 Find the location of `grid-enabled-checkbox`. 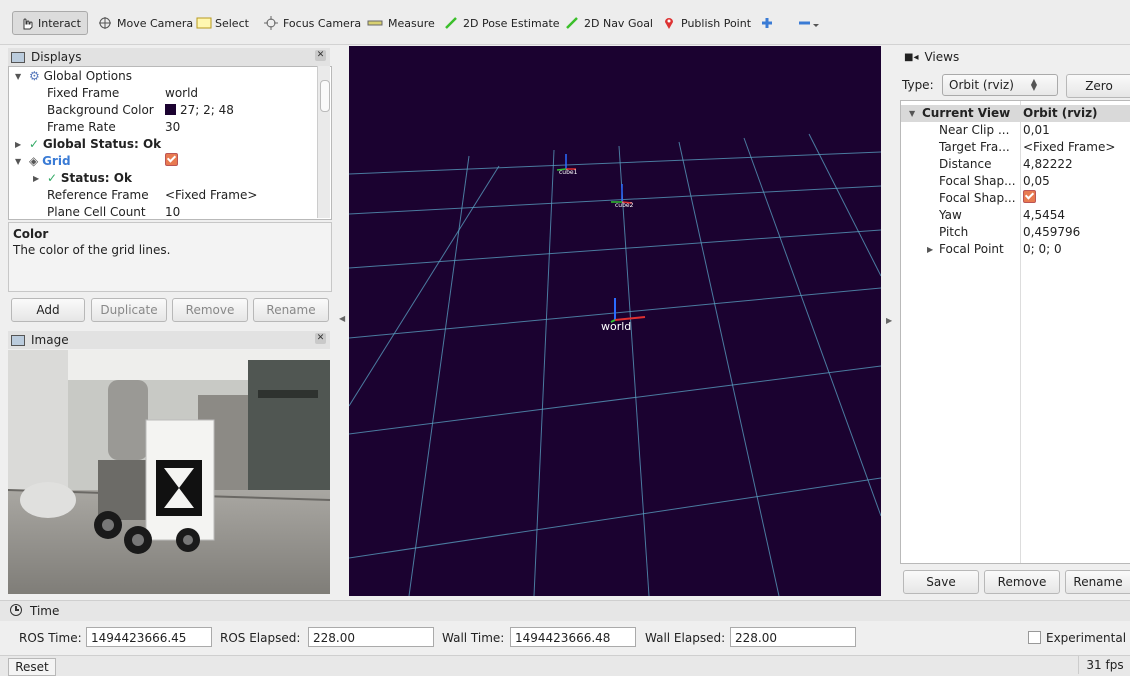

grid-enabled-checkbox is located at coordinates (171, 159).